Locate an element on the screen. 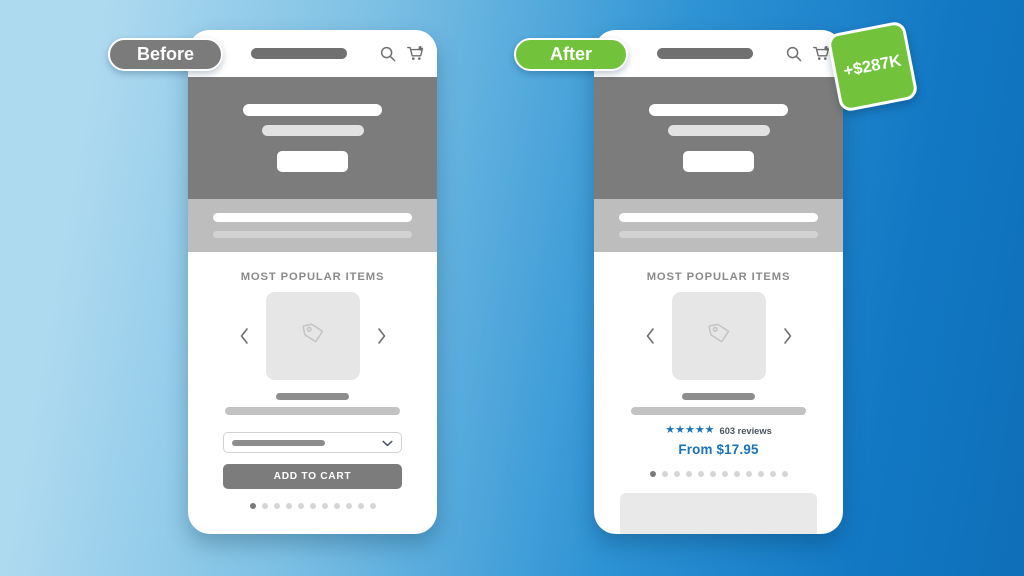 Image resolution: width=1024 pixels, height=576 pixels. after-section-title: MOST POPULAR ITEMS is located at coordinates (718, 277).